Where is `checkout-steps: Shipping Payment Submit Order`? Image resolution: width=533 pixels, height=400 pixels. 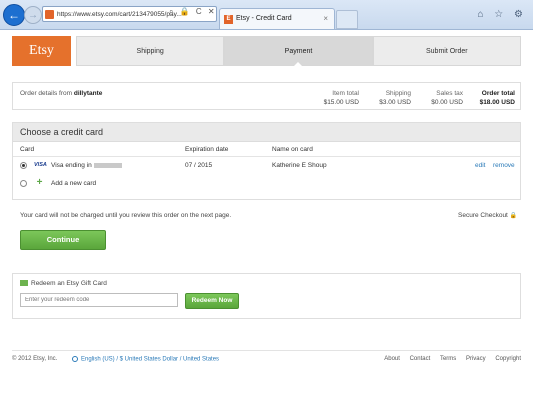
checkout-steps: Shipping Payment Submit Order is located at coordinates (298, 51).